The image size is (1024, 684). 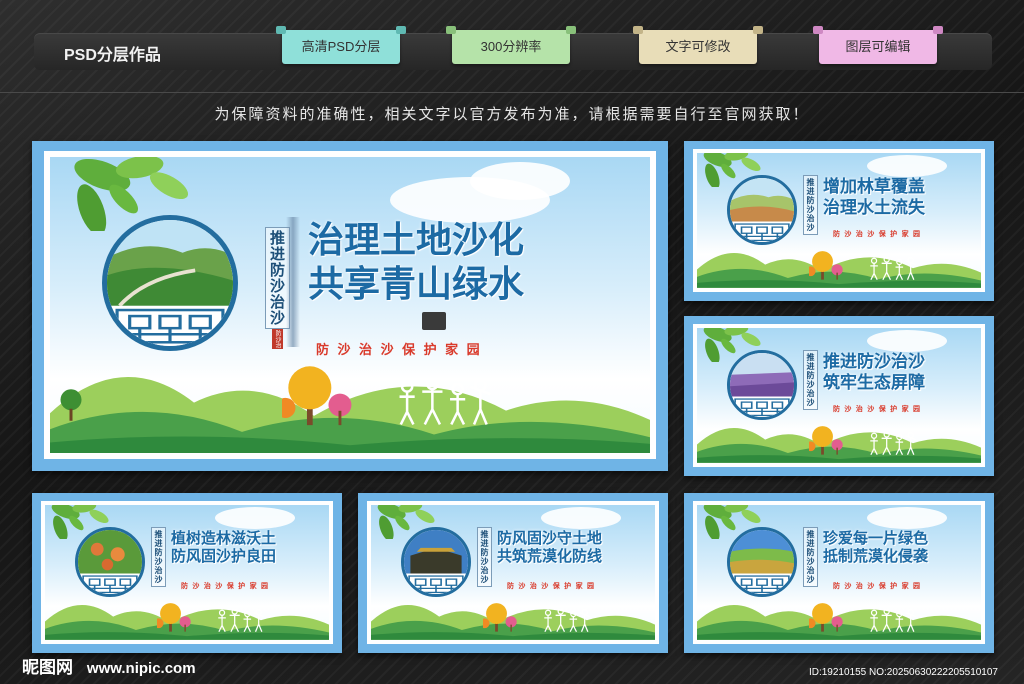 I want to click on board-inner: 推进防沙治沙 防风固沙守土地 共筑荒漠化防线 防 沙 治 沙 保 护 家 园, so click(x=513, y=572).